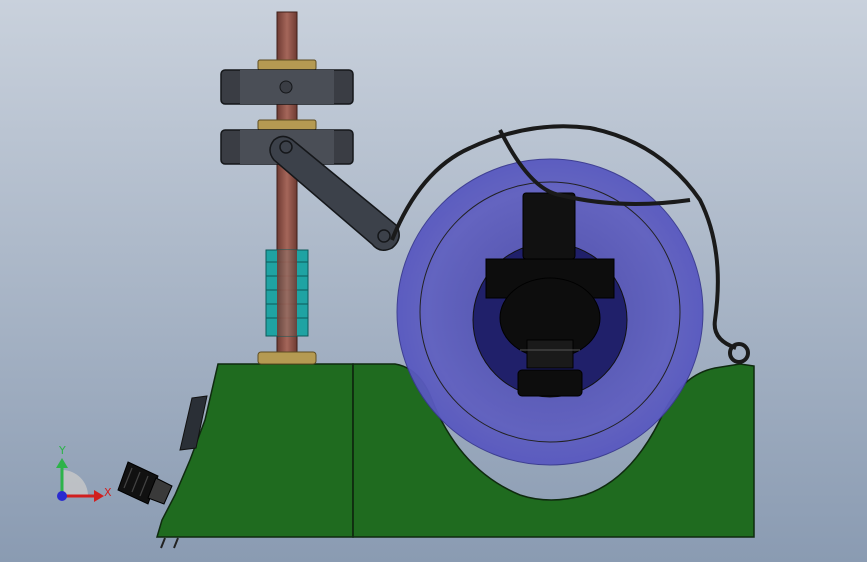 The width and height of the screenshot is (867, 562). I want to click on spring, so click(287, 293).